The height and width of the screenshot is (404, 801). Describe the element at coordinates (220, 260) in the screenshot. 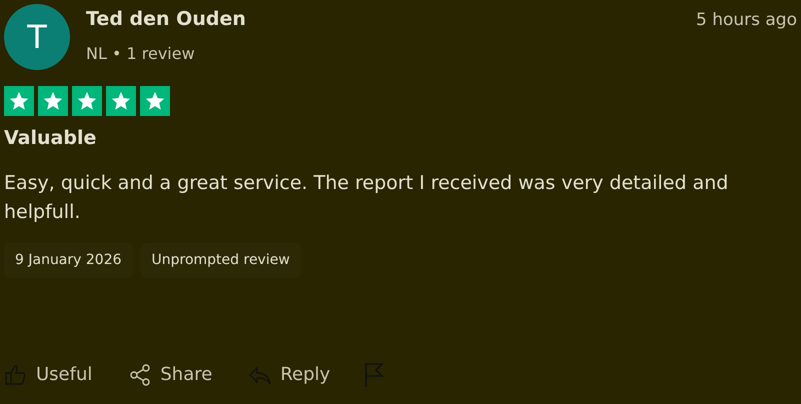

I see `review-tag: Unprompted review` at that location.